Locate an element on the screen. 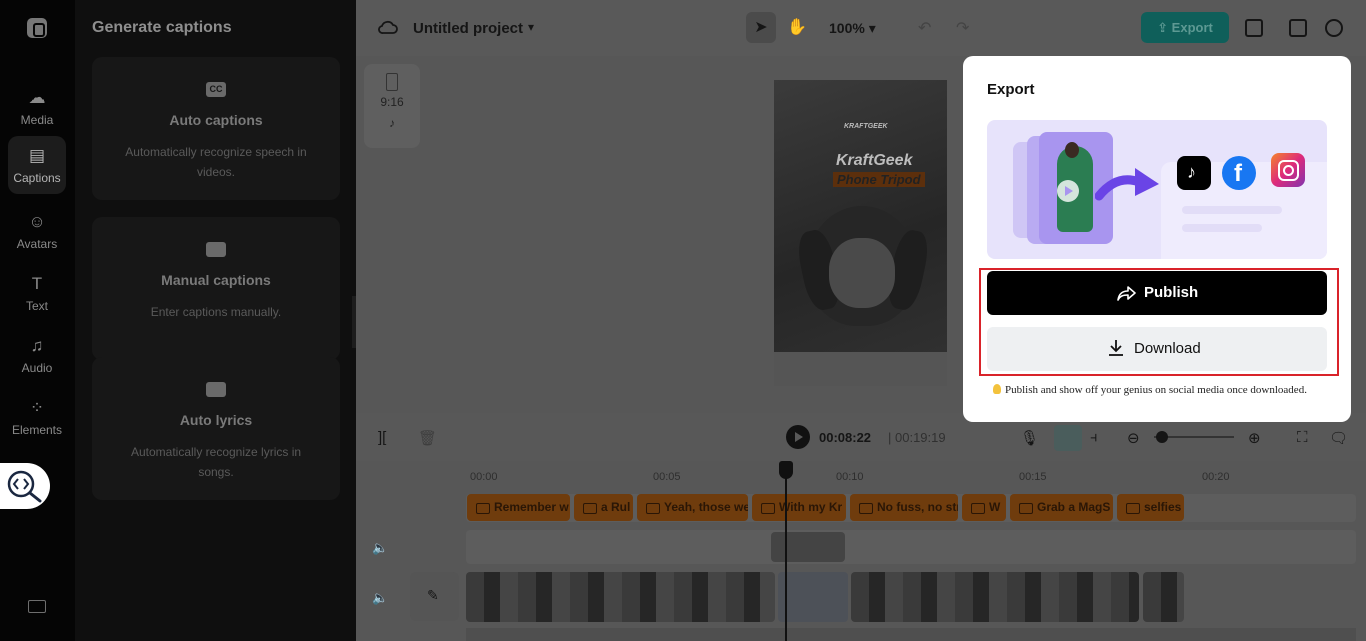 The height and width of the screenshot is (641, 1366). caption-clip: With my Kr is located at coordinates (799, 507).